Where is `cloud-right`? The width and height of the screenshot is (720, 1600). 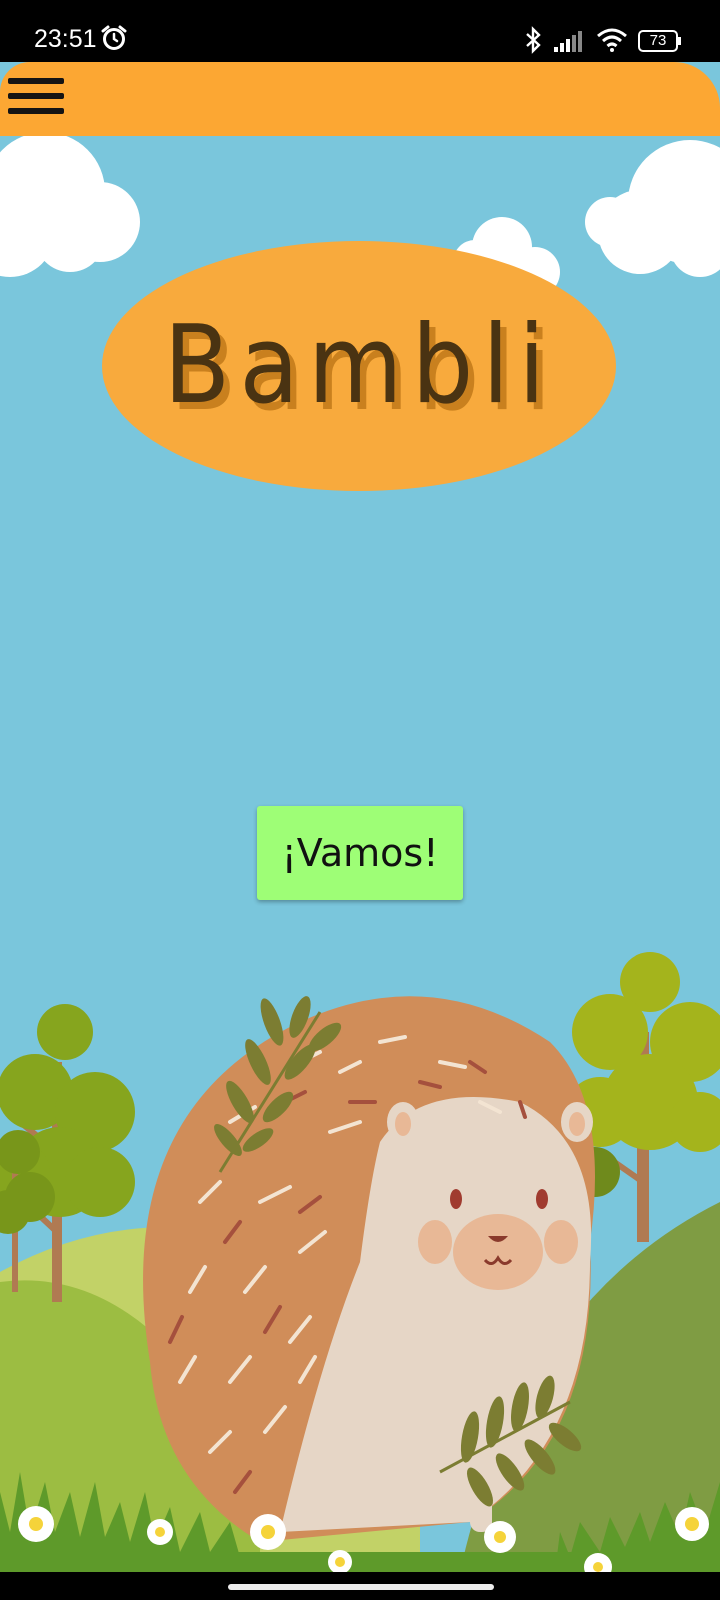 cloud-right is located at coordinates (652, 208).